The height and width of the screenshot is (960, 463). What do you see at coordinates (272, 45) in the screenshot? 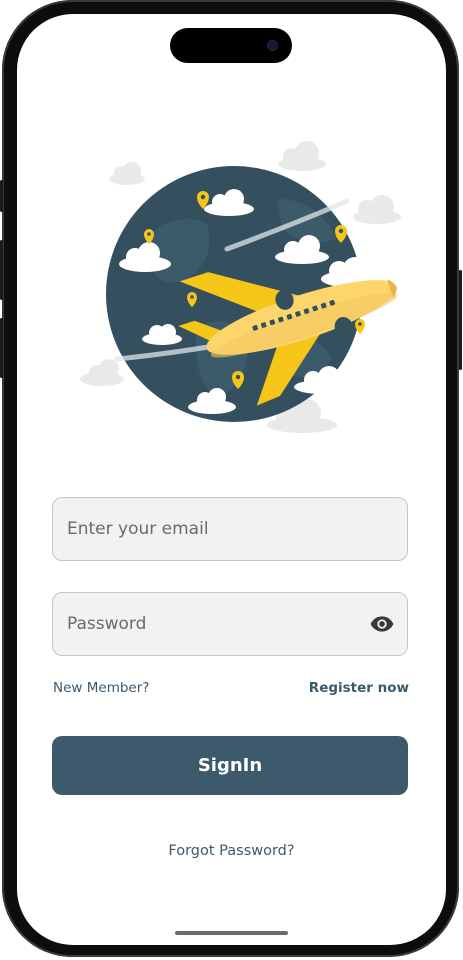
I see `front-camera` at bounding box center [272, 45].